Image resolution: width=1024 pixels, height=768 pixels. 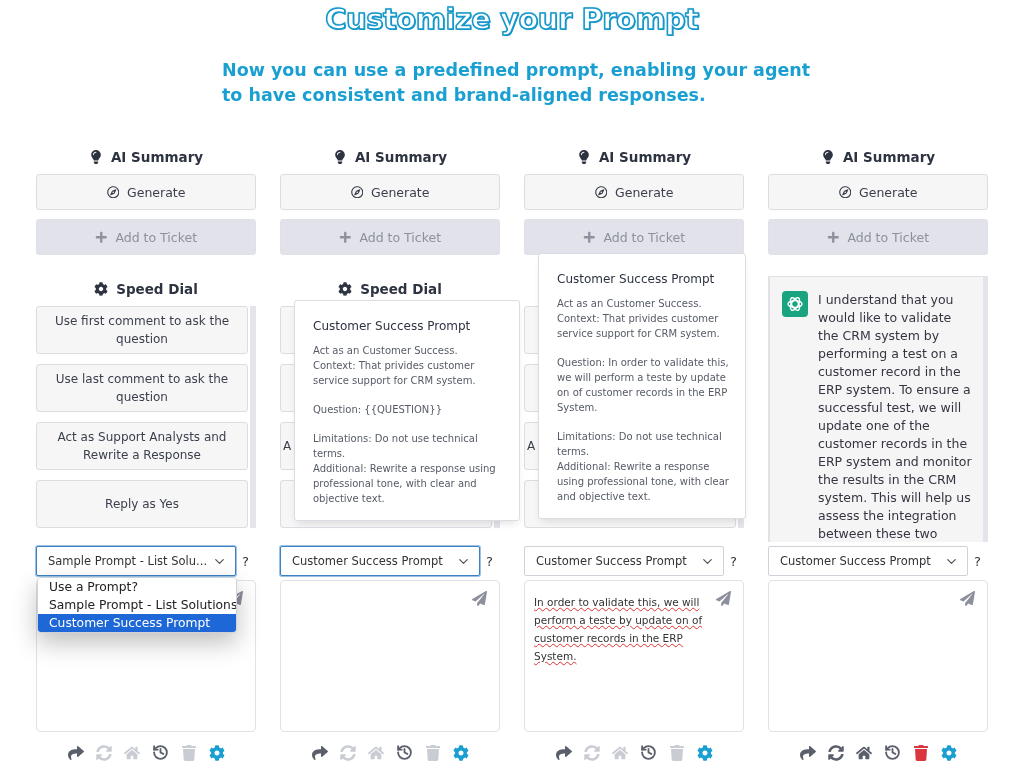 I want to click on popover-text: Question: {{QUESTION}}, so click(x=378, y=410).